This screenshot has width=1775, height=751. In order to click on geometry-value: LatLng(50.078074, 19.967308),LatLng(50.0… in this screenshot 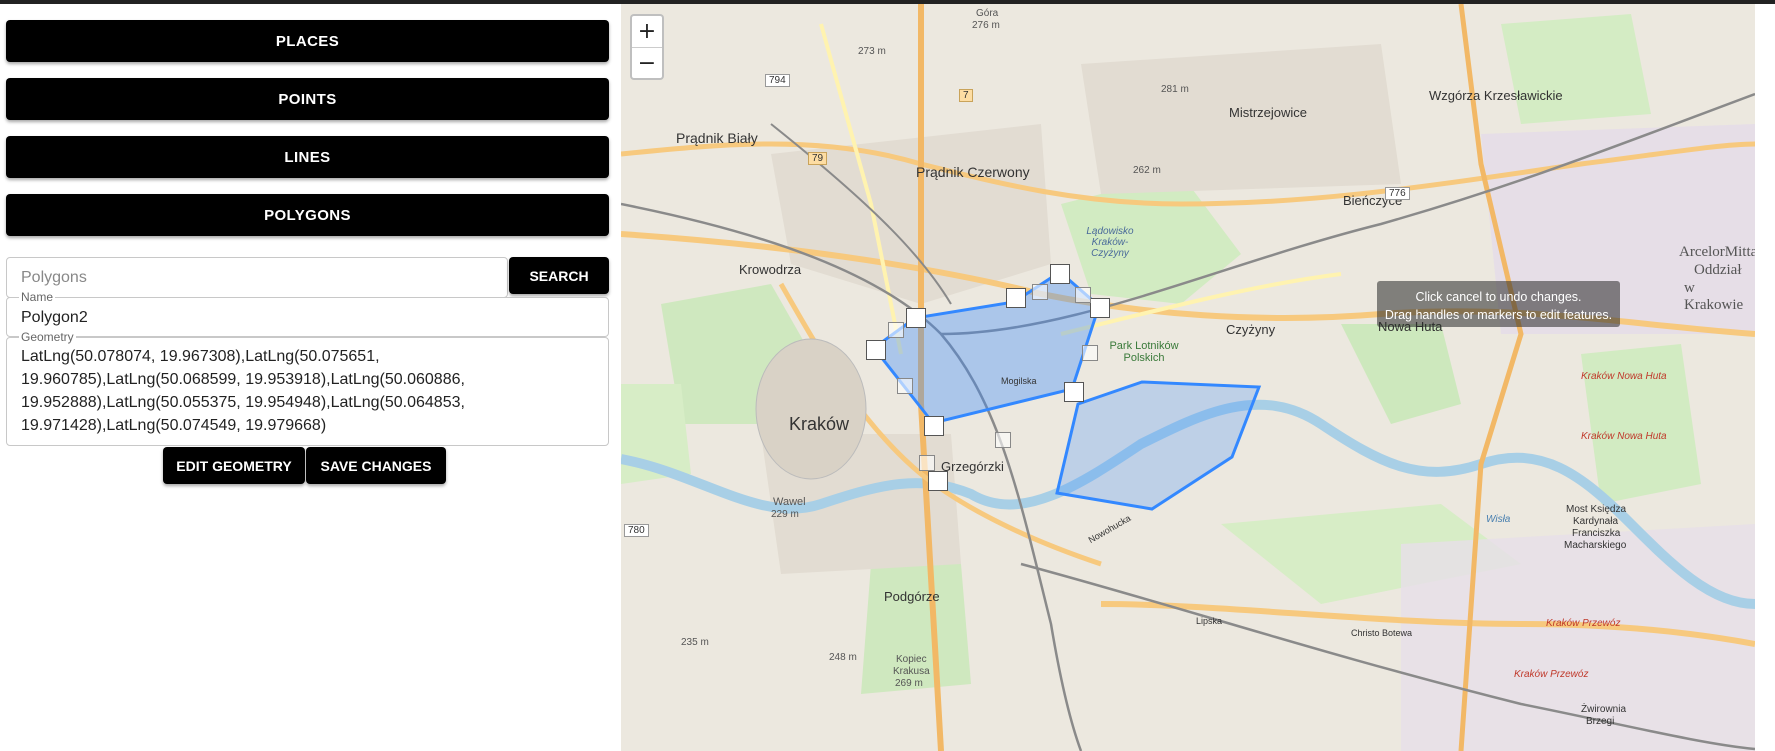, I will do `click(243, 391)`.